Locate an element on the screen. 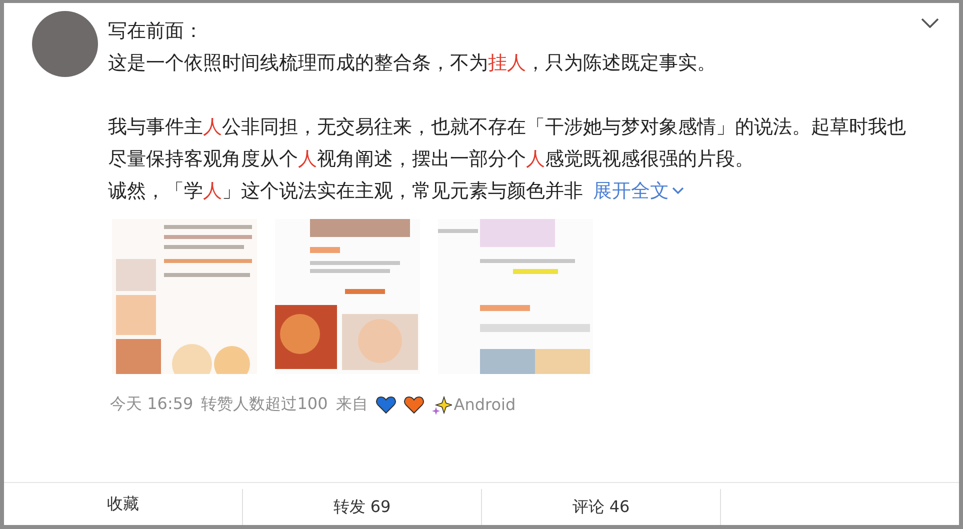  expand-link: 展开全文 is located at coordinates (631, 191).